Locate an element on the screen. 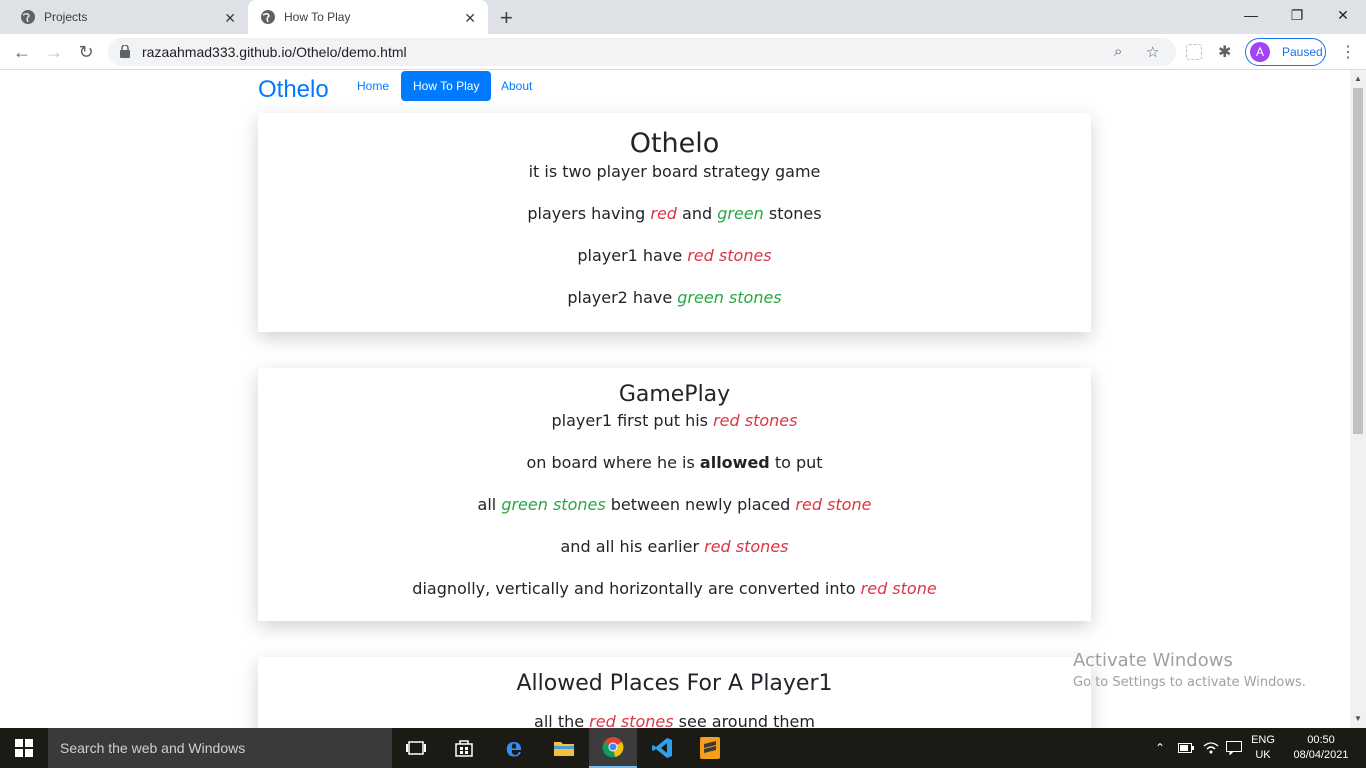 This screenshot has width=1366, height=768. language-indicator: ENG UK is located at coordinates (1263, 748).